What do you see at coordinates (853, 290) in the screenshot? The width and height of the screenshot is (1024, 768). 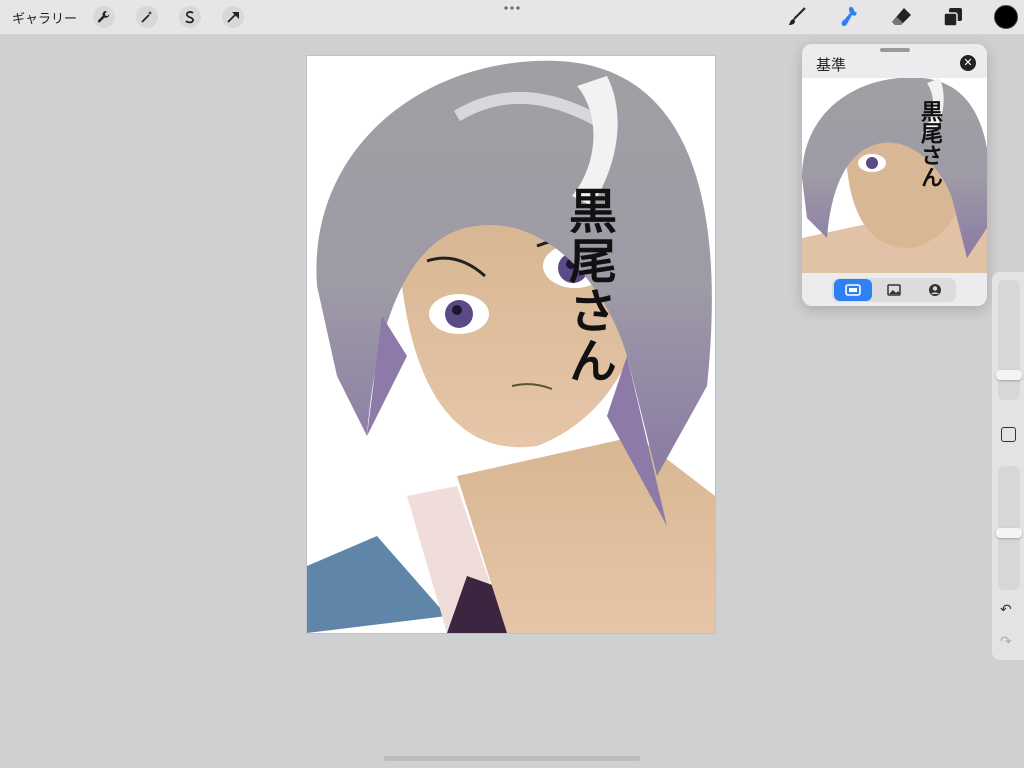 I see `canvas-mode-icon` at bounding box center [853, 290].